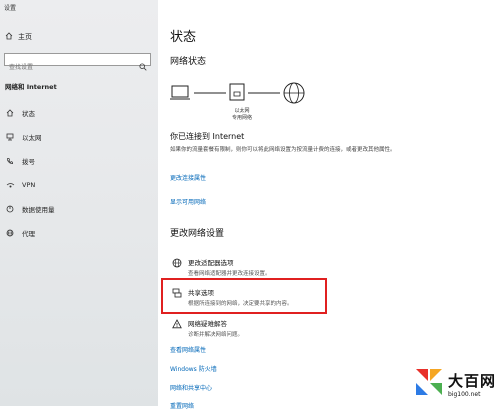  I want to click on sidebar-home-label: 主页, so click(25, 37).